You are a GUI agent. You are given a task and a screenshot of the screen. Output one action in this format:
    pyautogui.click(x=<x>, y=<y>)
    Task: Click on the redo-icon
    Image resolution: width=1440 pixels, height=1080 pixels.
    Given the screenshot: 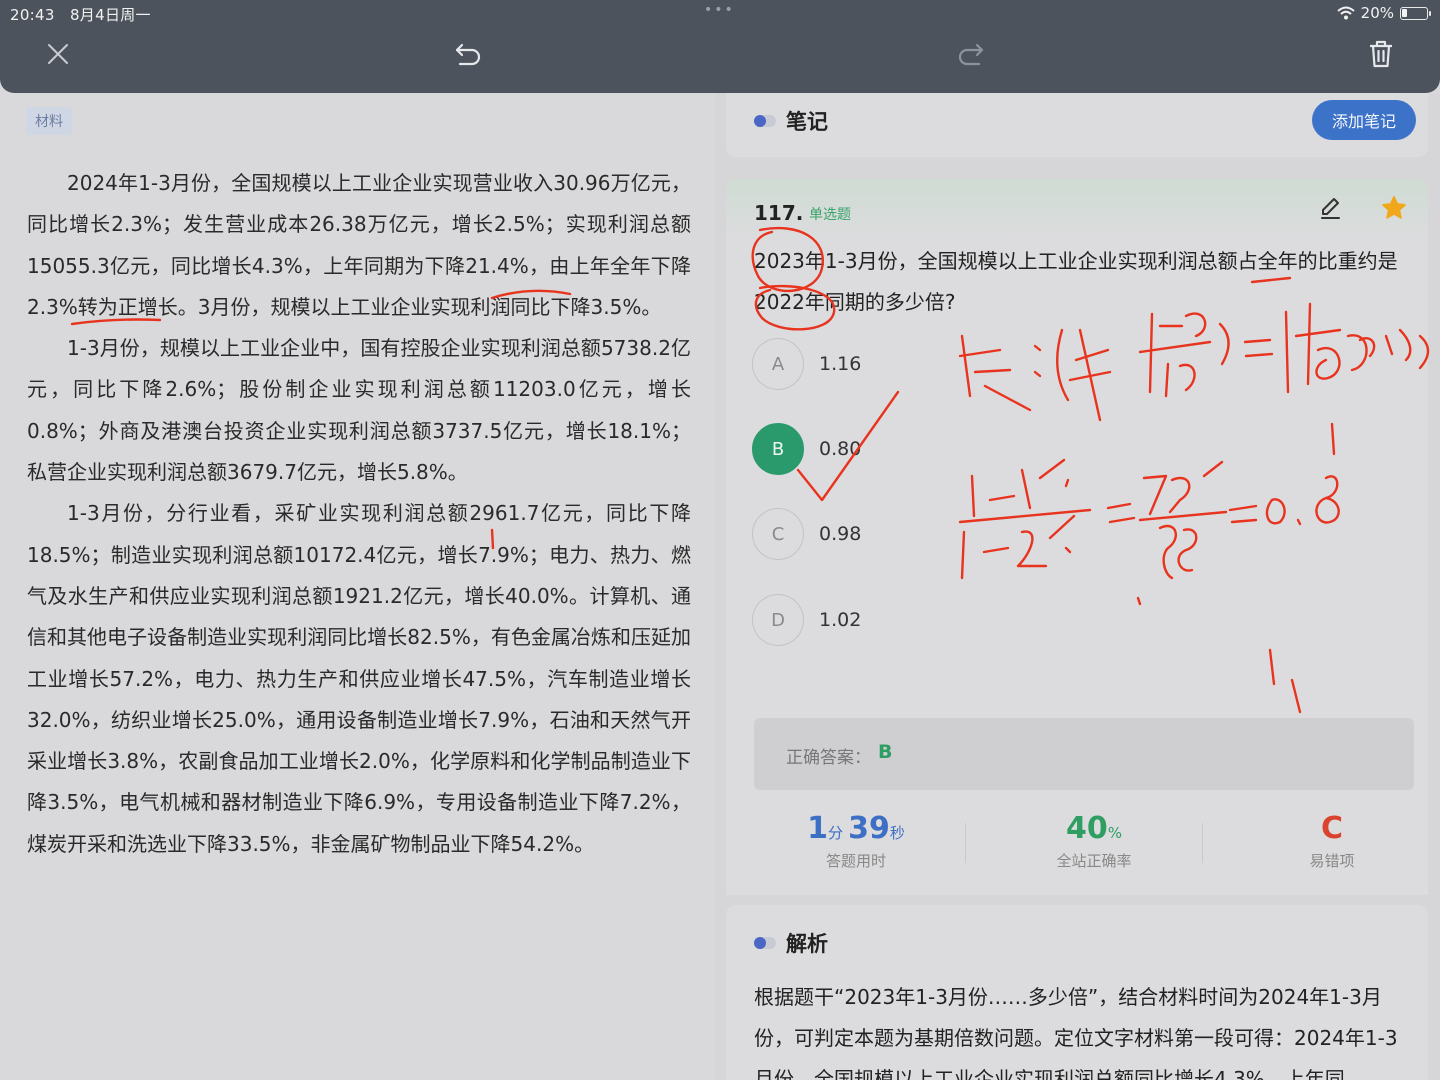 What is the action you would take?
    pyautogui.click(x=971, y=54)
    